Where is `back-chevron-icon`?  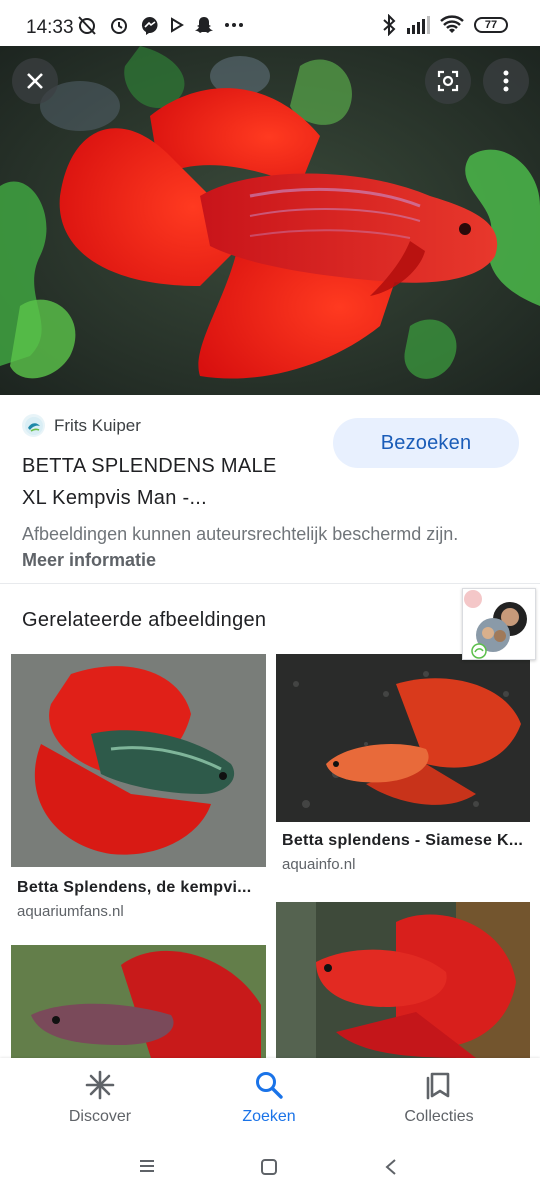
back-chevron-icon is located at coordinates (390, 1167).